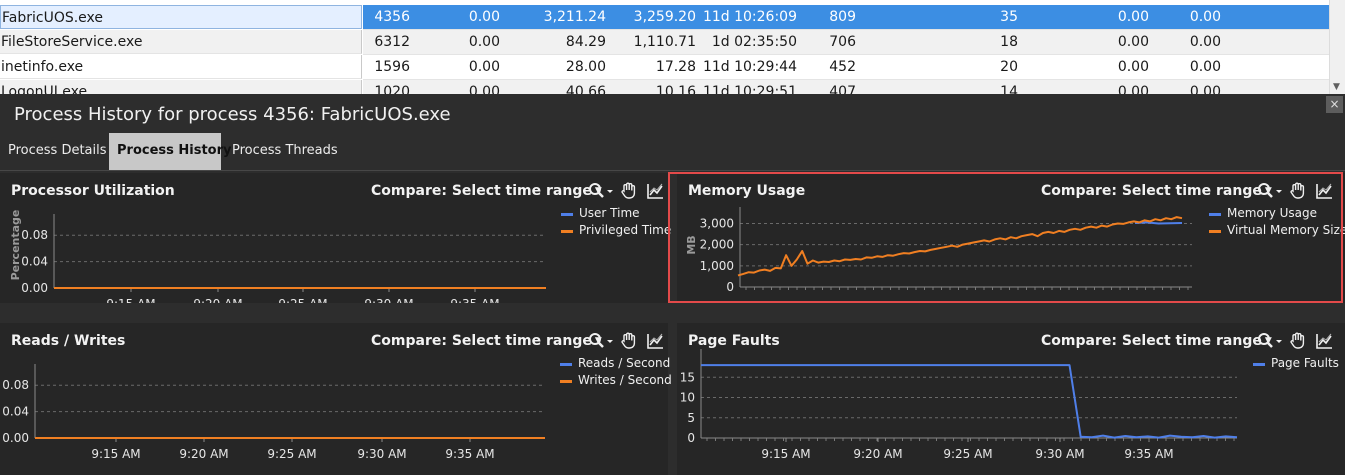 The width and height of the screenshot is (1345, 475). What do you see at coordinates (1272, 213) in the screenshot?
I see `legend-label: Memory Usage` at bounding box center [1272, 213].